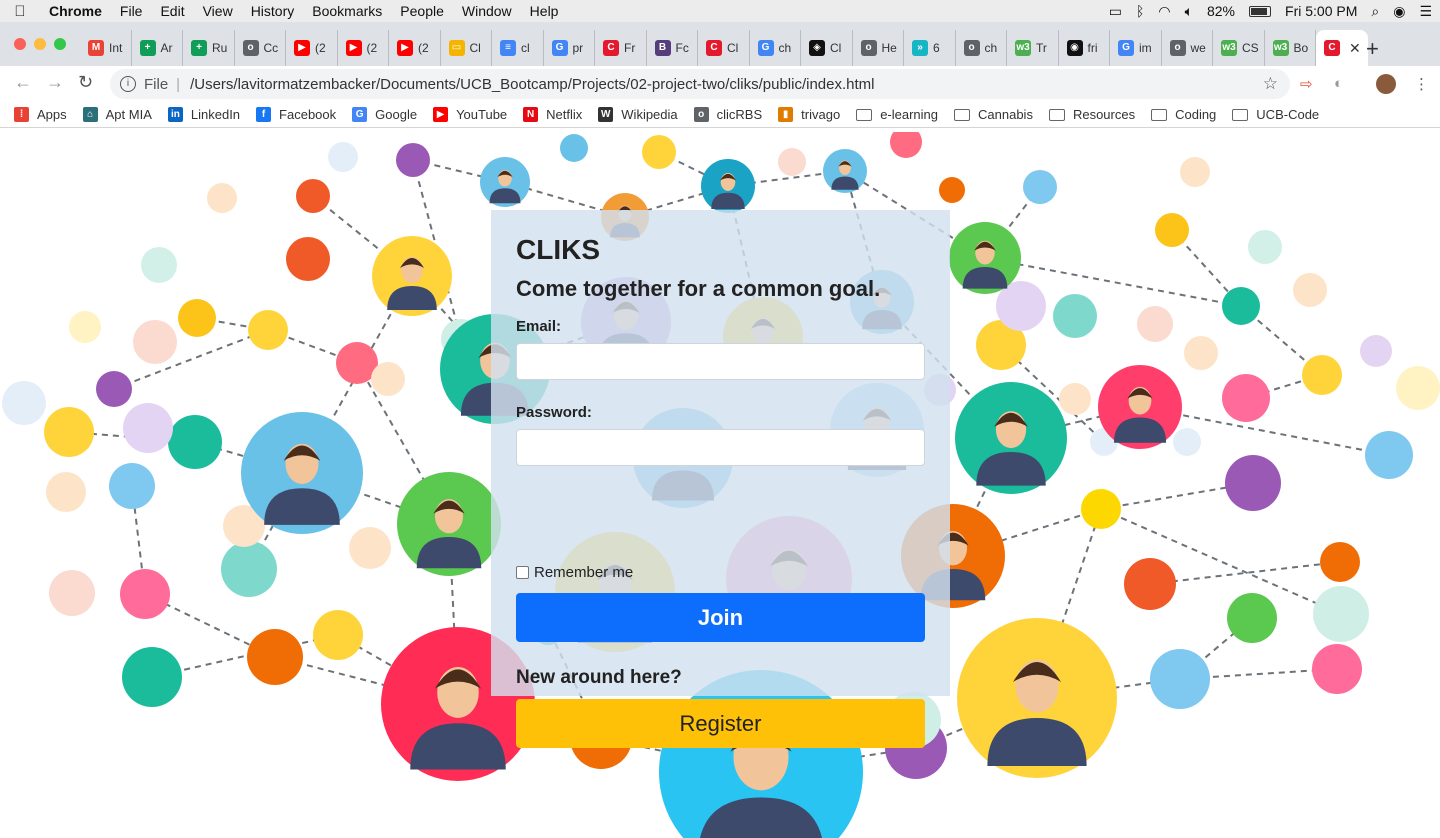 This screenshot has width=1440, height=838. I want to click on bookmark-item: UCB-Code, so click(1275, 114).